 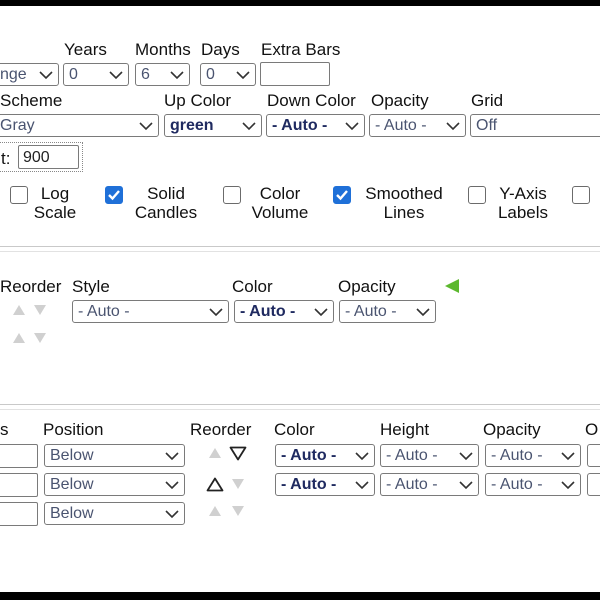 What do you see at coordinates (252, 286) in the screenshot?
I see `overlay-color-header: Color` at bounding box center [252, 286].